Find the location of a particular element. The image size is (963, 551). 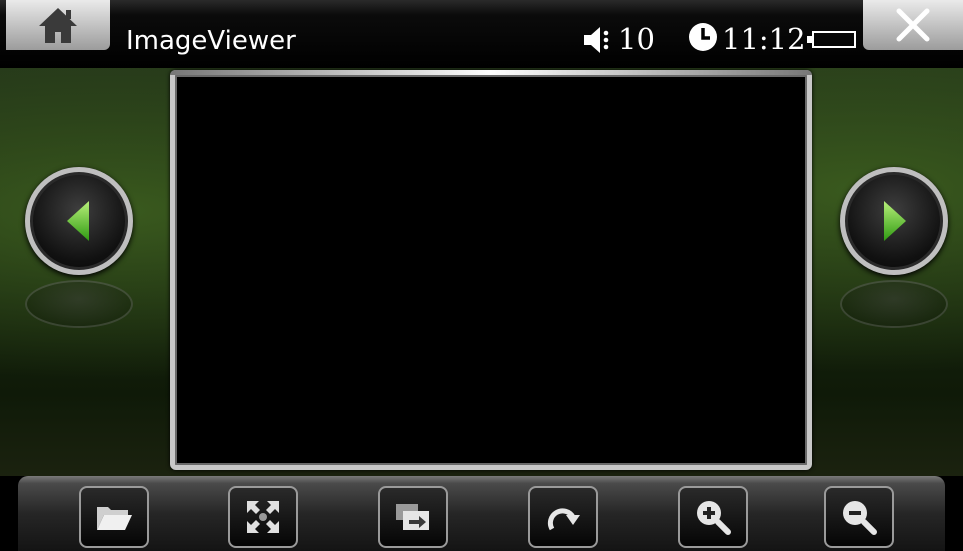

fullscreen-icon is located at coordinates (263, 517).